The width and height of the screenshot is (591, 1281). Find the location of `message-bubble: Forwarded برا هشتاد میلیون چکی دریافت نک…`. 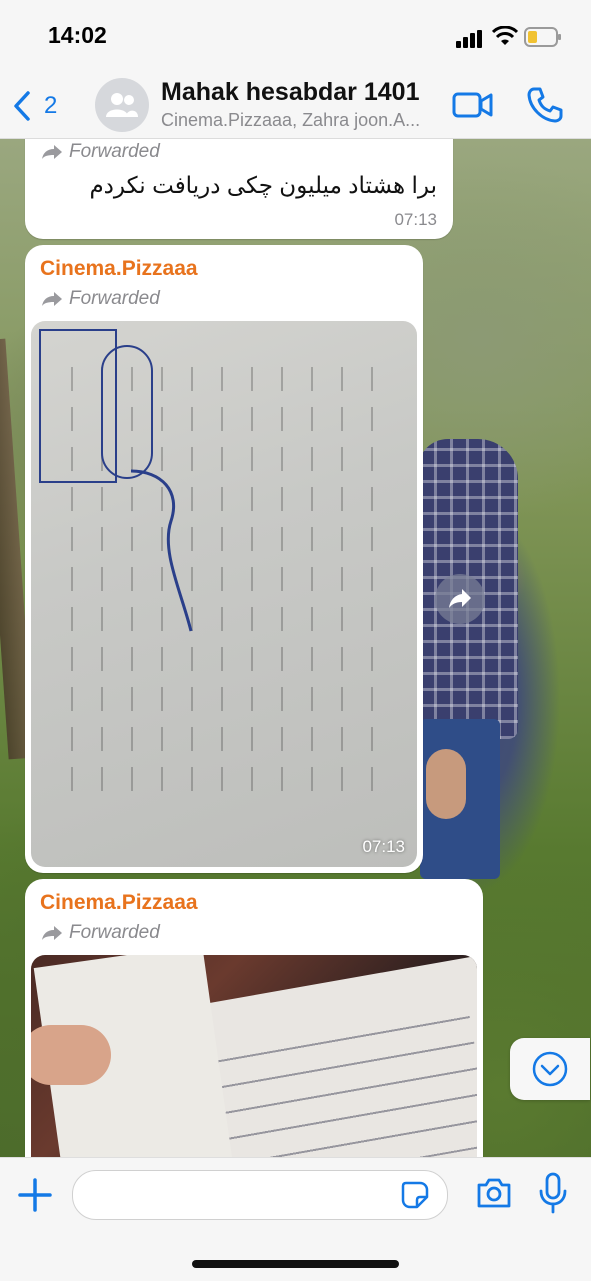

message-bubble: Forwarded برا هشتاد میلیون چکی دریافت نک… is located at coordinates (239, 189).